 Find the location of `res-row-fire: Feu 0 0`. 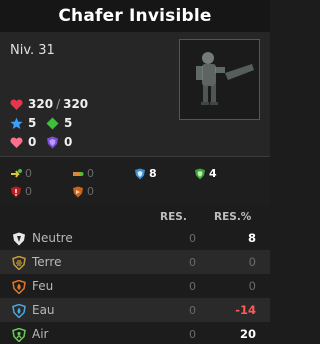

res-row-fire: Feu 0 0 is located at coordinates (135, 286).